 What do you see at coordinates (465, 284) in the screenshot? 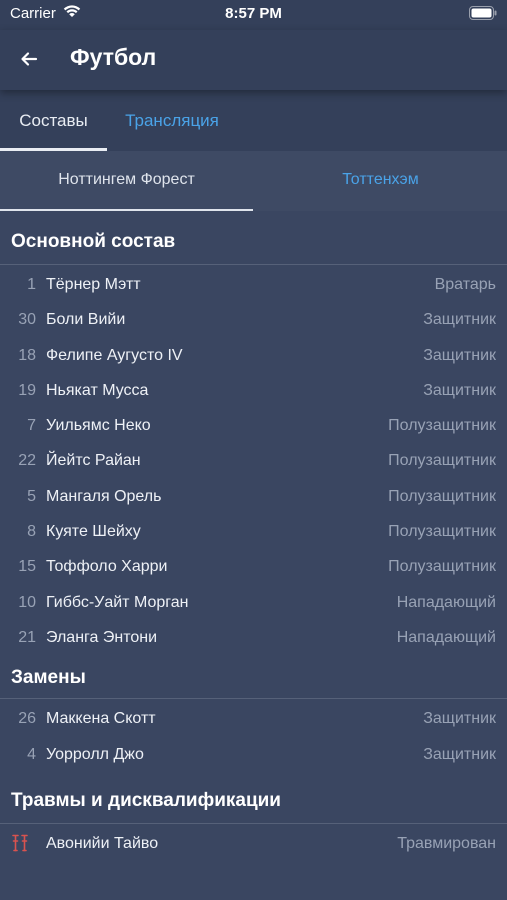
I see `player-position: Вратарь` at bounding box center [465, 284].